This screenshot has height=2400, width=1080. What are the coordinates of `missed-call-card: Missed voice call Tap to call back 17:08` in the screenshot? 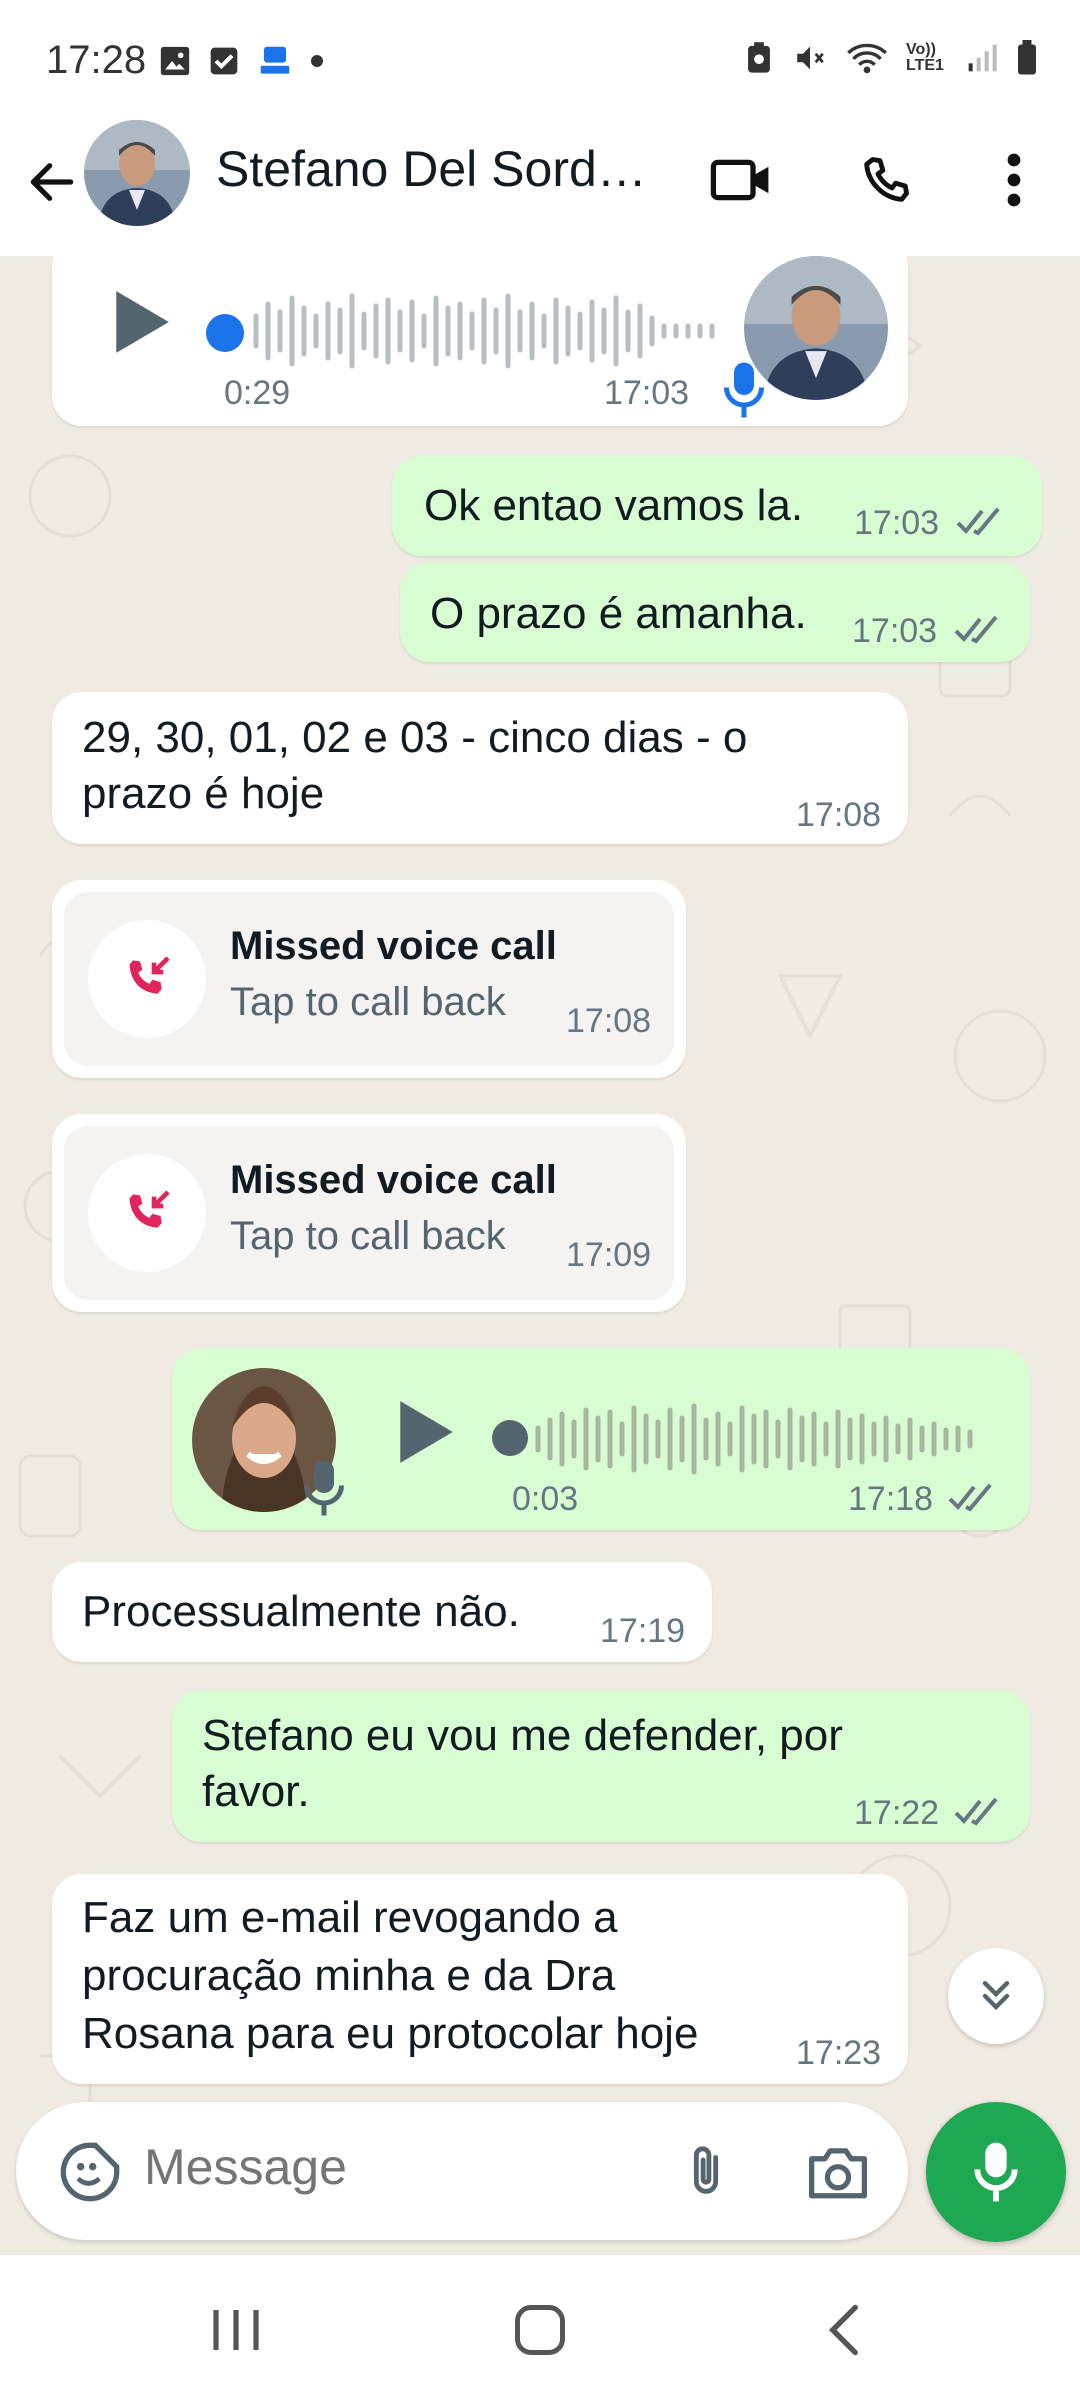 It's located at (369, 979).